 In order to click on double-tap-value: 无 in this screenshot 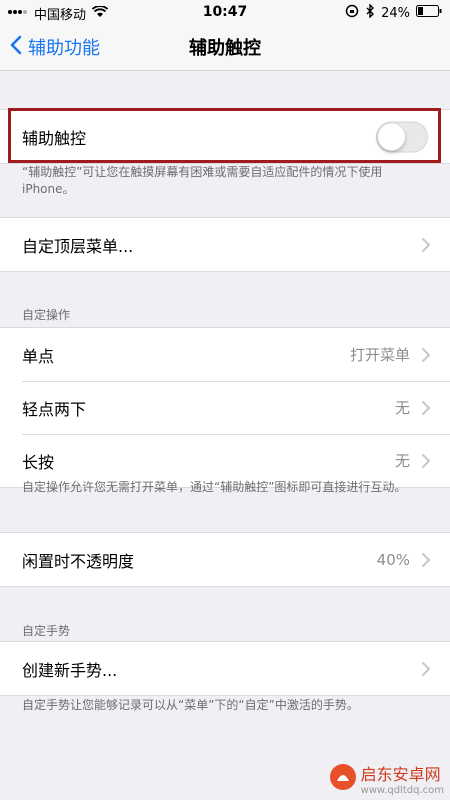, I will do `click(402, 408)`.